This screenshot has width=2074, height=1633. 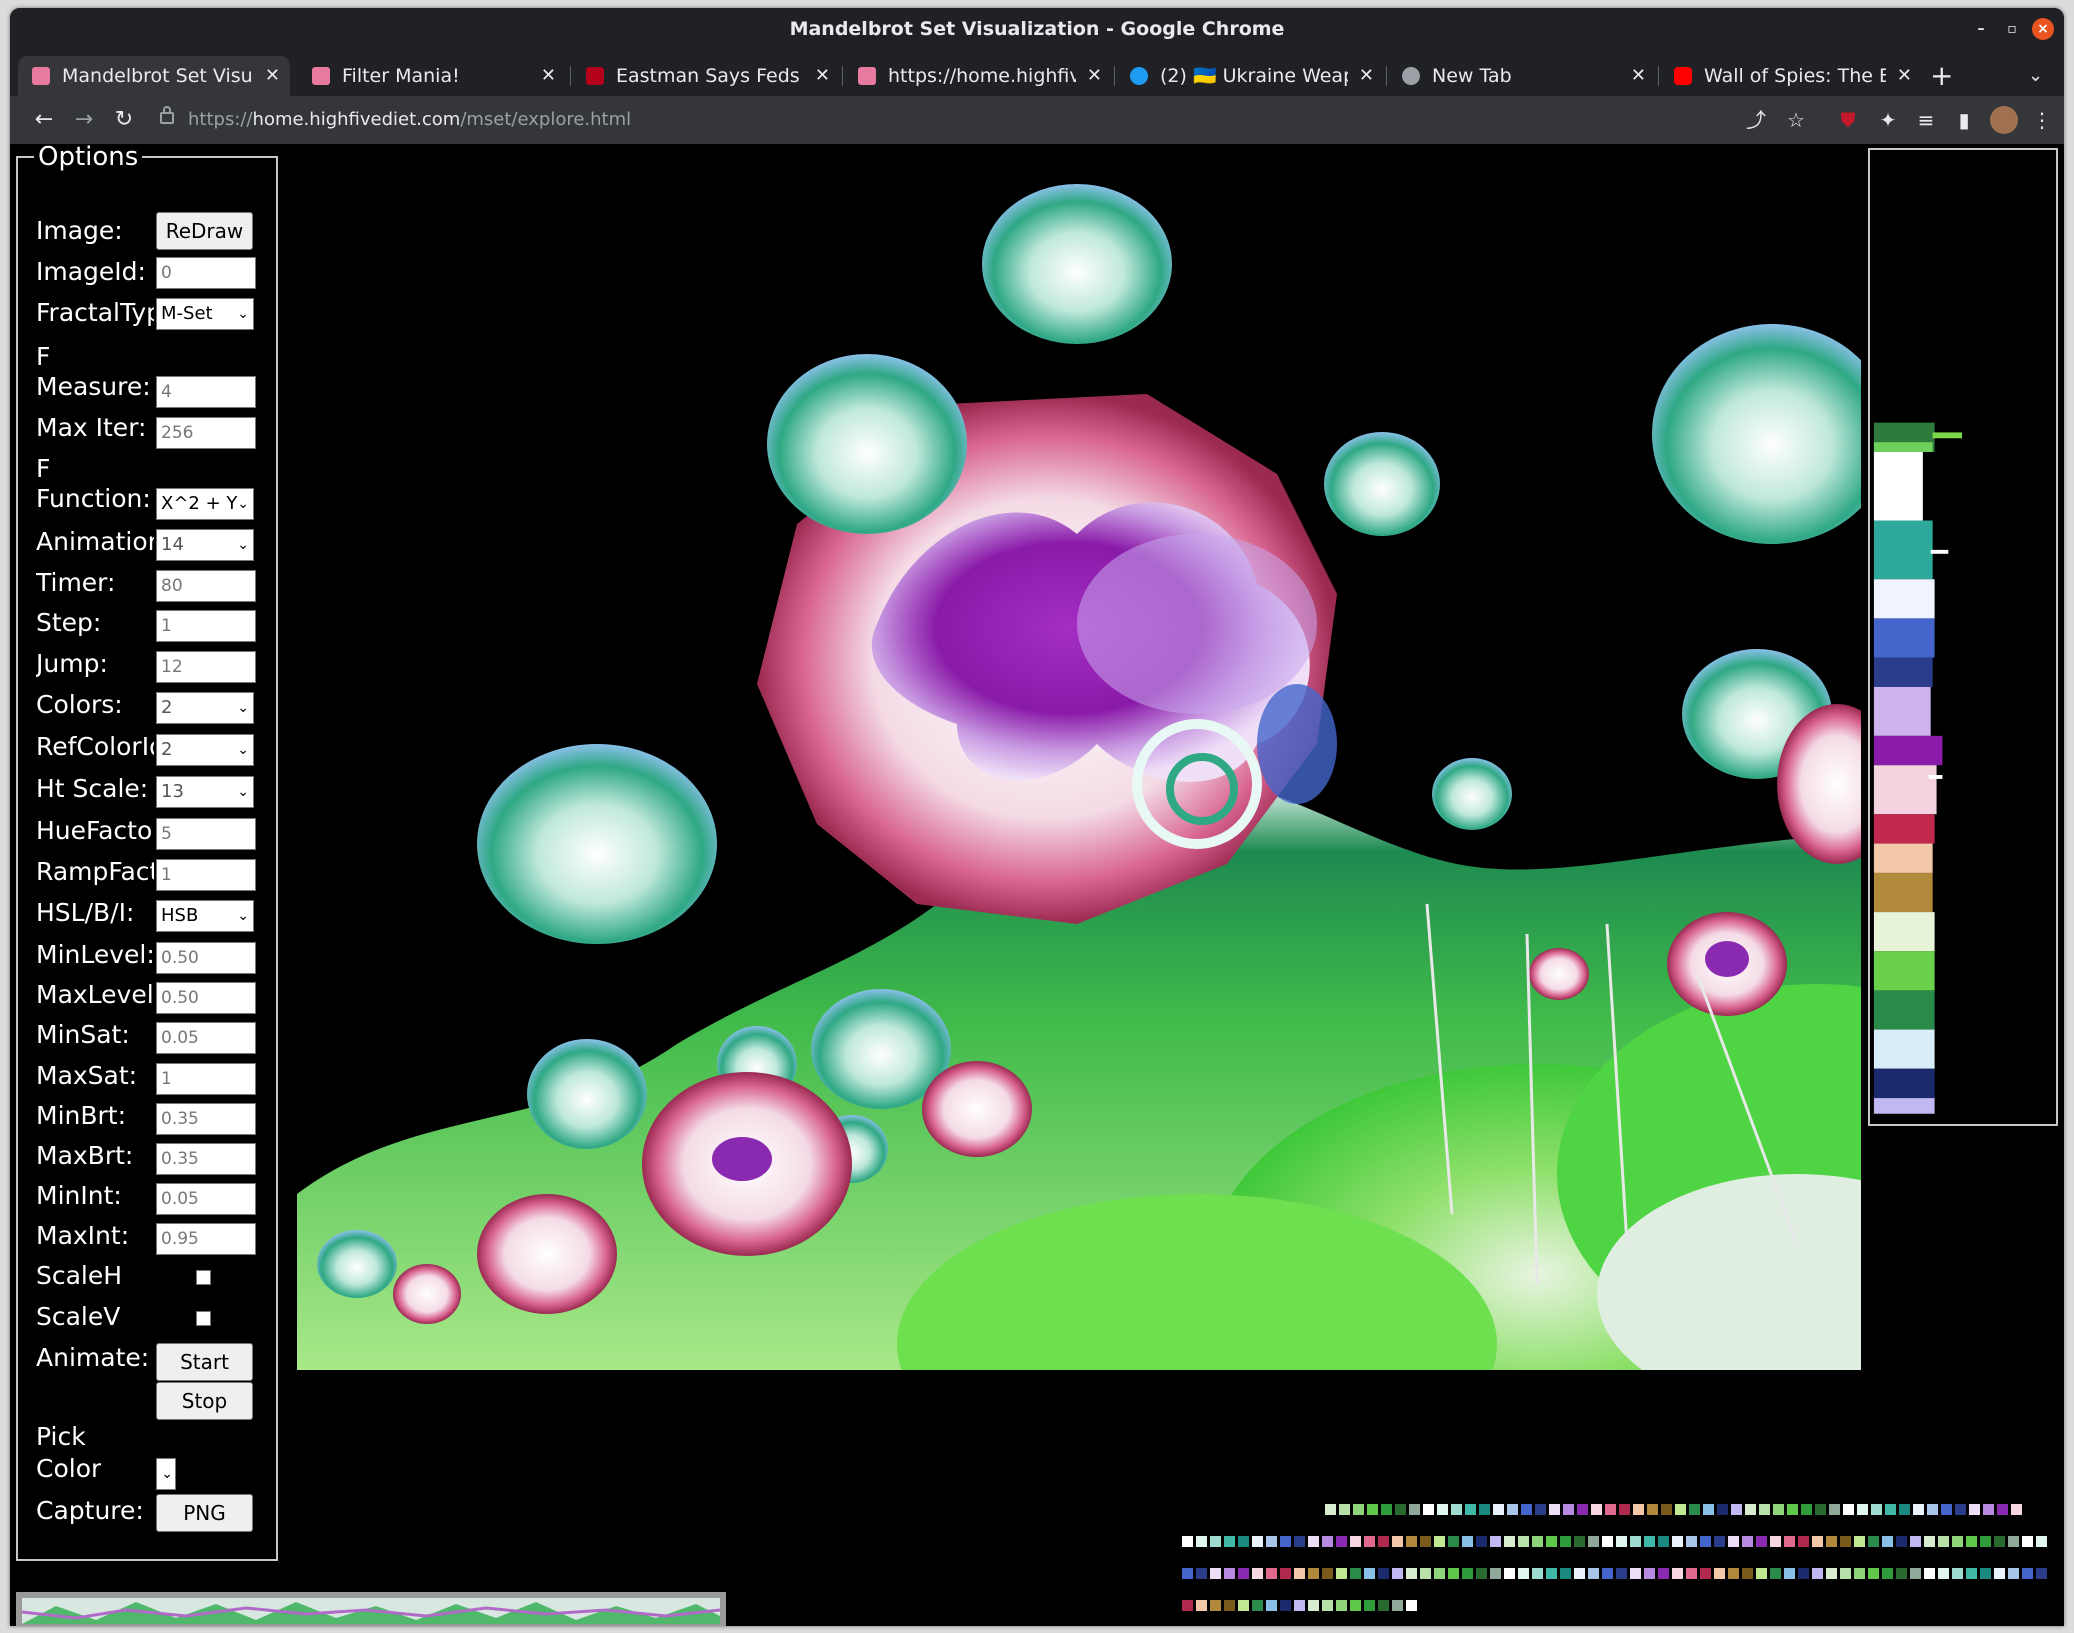 What do you see at coordinates (204, 1513) in the screenshot?
I see `png-button: PNG` at bounding box center [204, 1513].